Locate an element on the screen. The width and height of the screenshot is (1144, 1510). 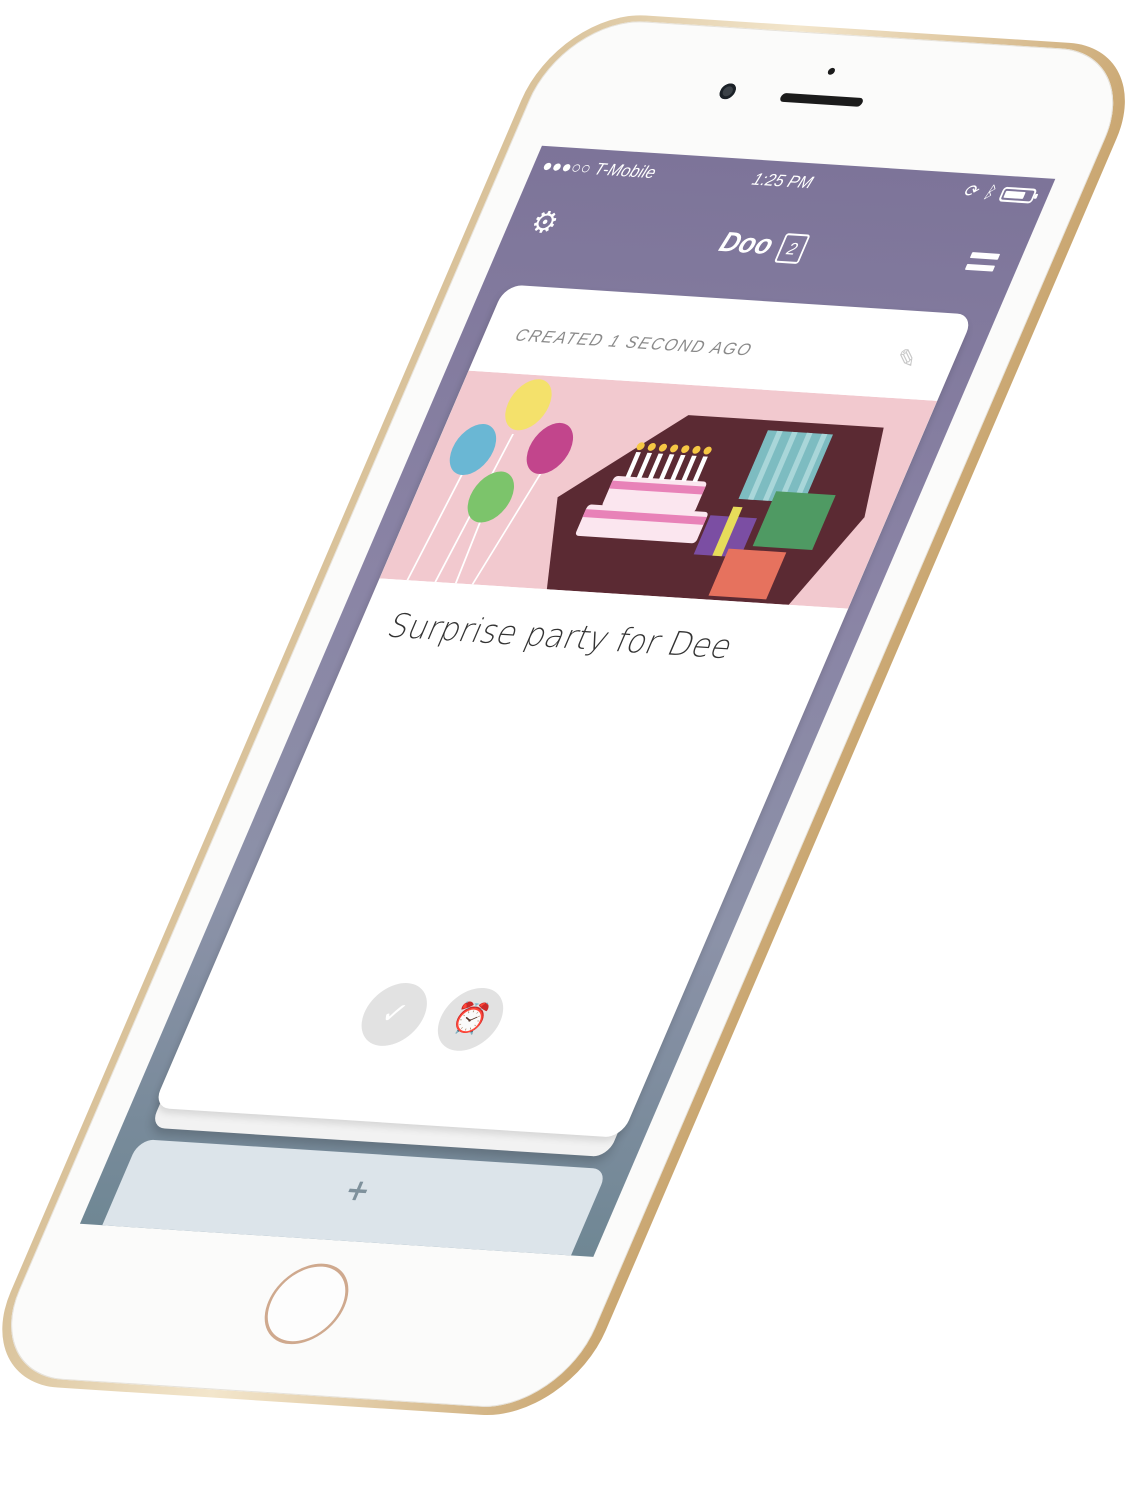
add-task-panel: + is located at coordinates (350, 1198).